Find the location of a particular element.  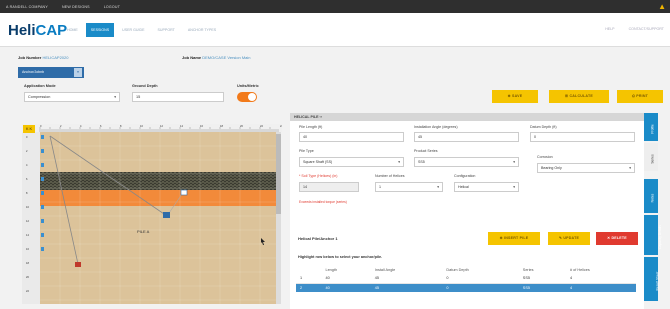

topbar-new-designs: NEW DESIGNS is located at coordinates (76, 7).